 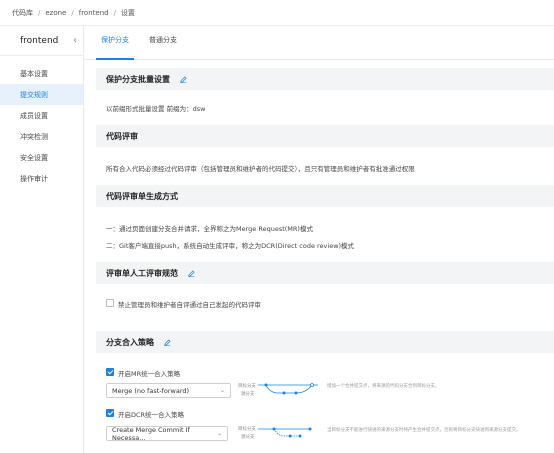 What do you see at coordinates (149, 374) in the screenshot?
I see `mr-strategy-label: 开启MR统一合入策略` at bounding box center [149, 374].